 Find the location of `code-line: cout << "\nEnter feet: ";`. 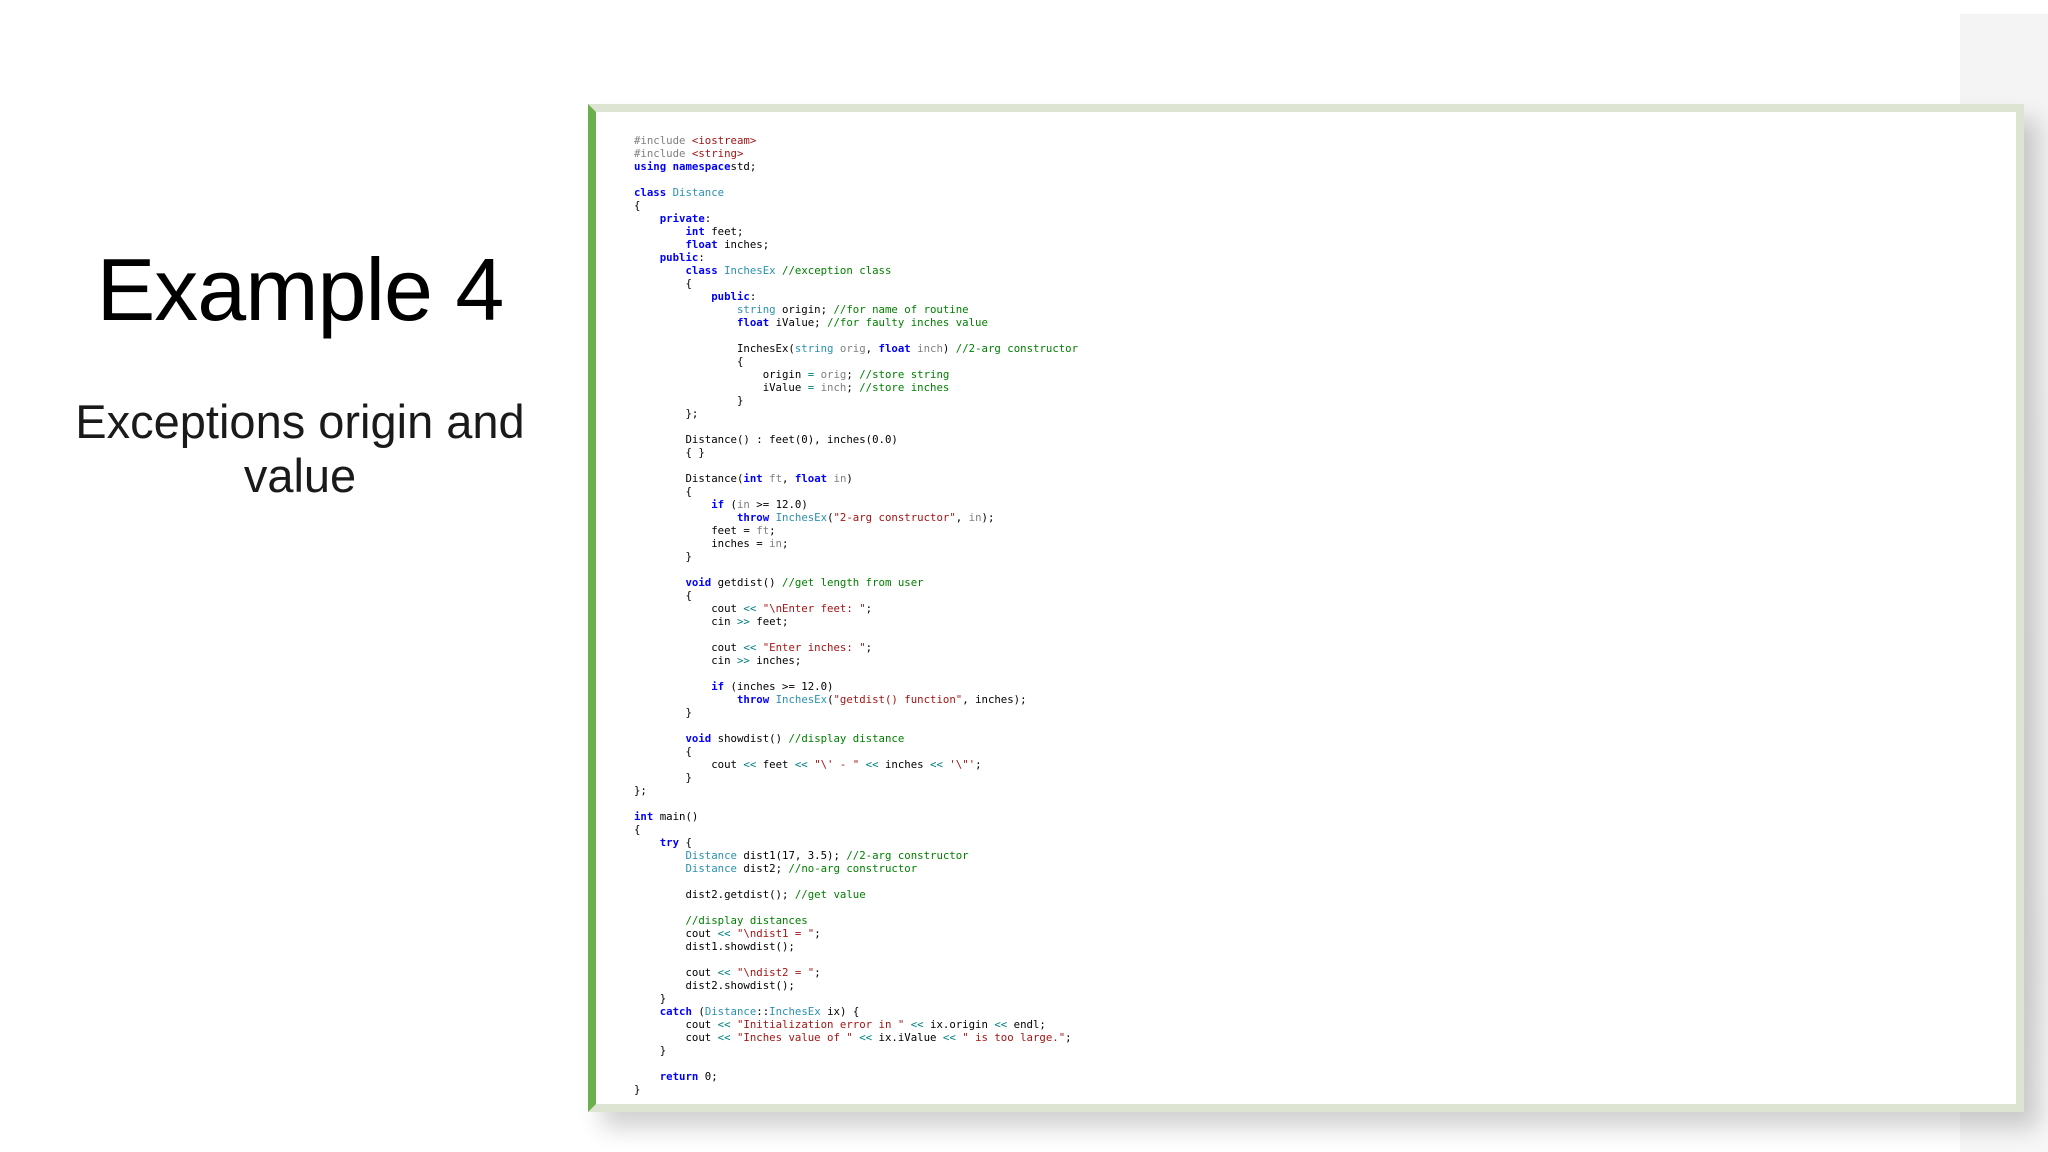

code-line: cout << "\nEnter feet: "; is located at coordinates (856, 608).